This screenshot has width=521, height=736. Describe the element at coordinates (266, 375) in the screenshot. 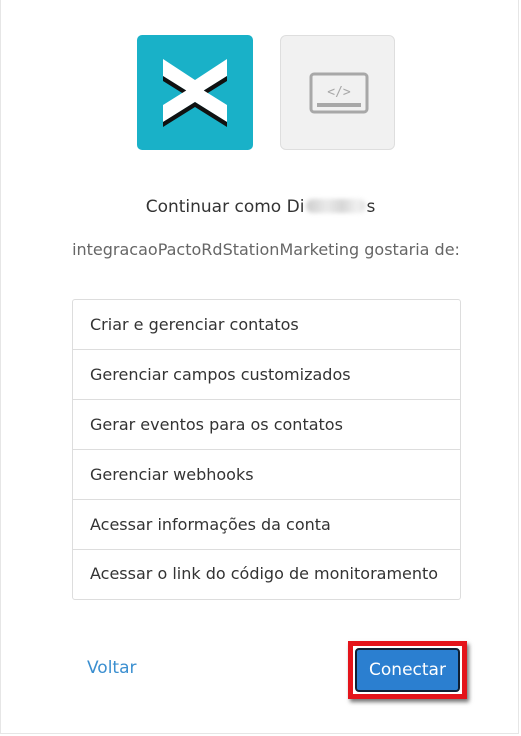

I see `permission-item: Gerenciar campos customizados` at that location.